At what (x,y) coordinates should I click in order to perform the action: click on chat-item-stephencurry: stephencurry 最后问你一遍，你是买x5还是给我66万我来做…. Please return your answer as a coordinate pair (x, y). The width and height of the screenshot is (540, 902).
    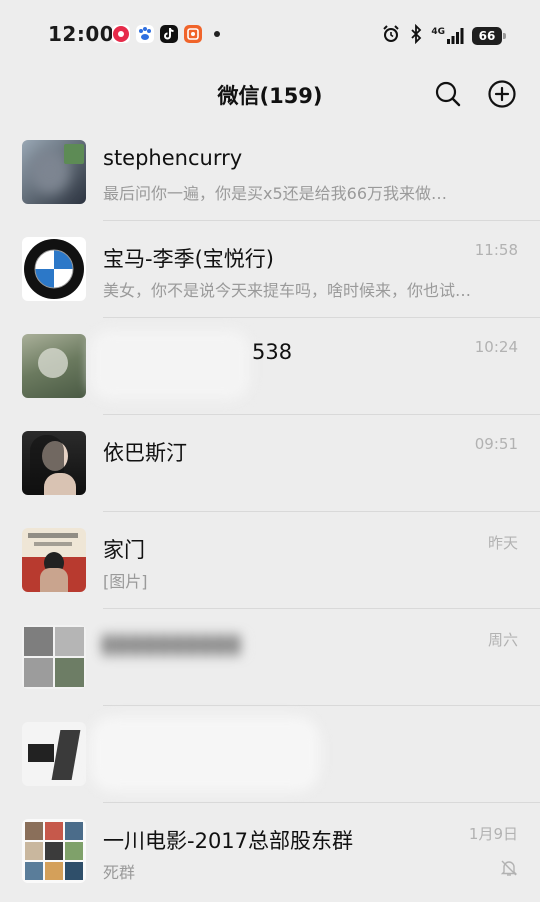
    Looking at the image, I should click on (270, 172).